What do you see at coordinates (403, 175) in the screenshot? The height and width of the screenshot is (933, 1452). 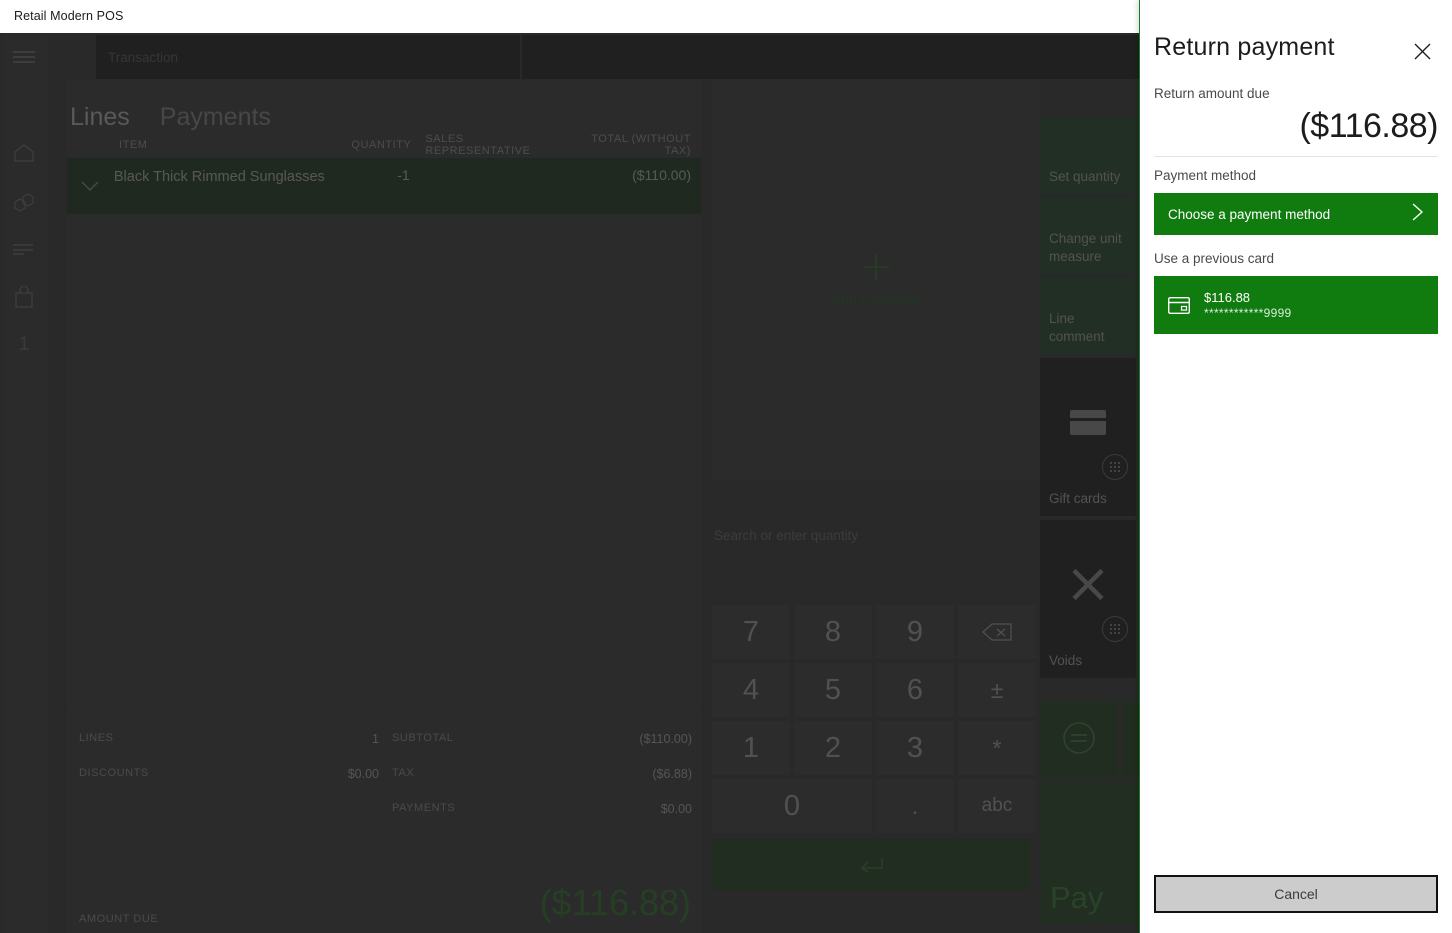 I see `line-item-quantity: -1` at bounding box center [403, 175].